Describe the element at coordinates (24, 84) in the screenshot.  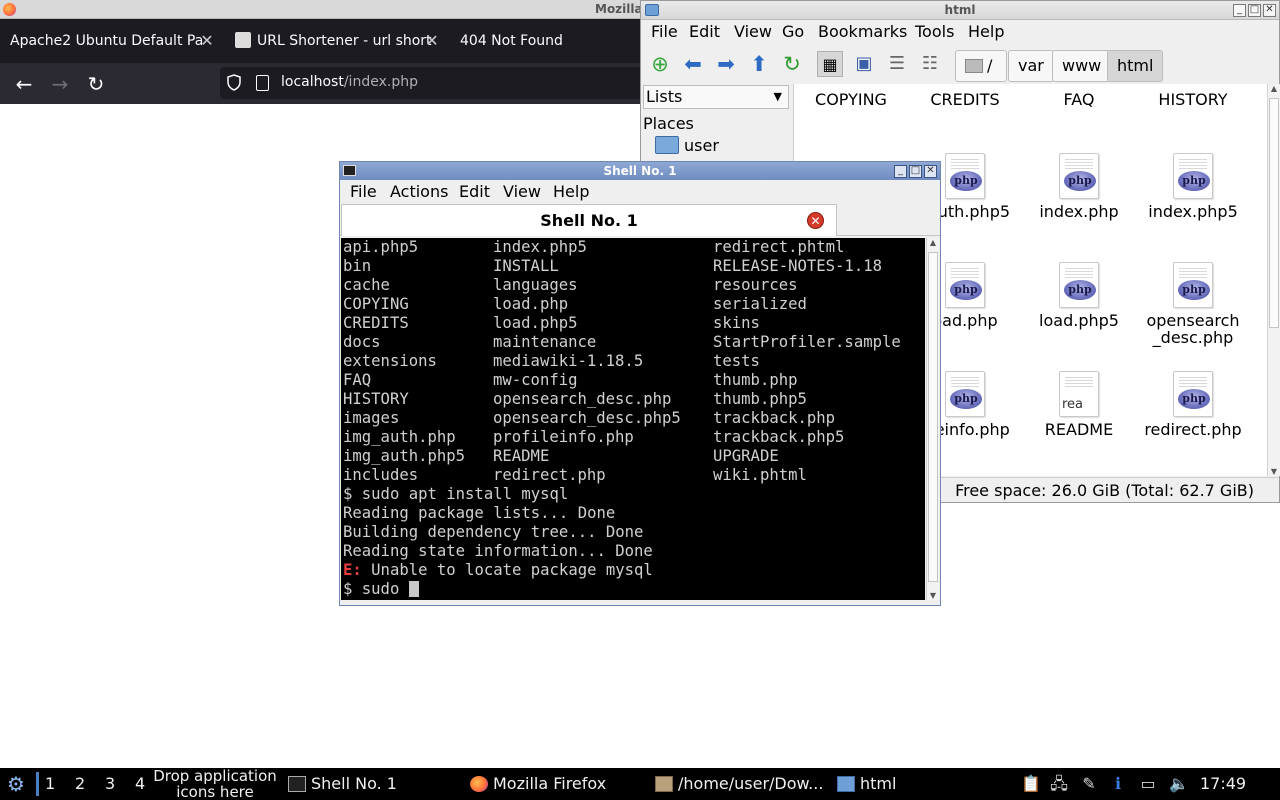
I see `back-arrow-icon: ←` at that location.